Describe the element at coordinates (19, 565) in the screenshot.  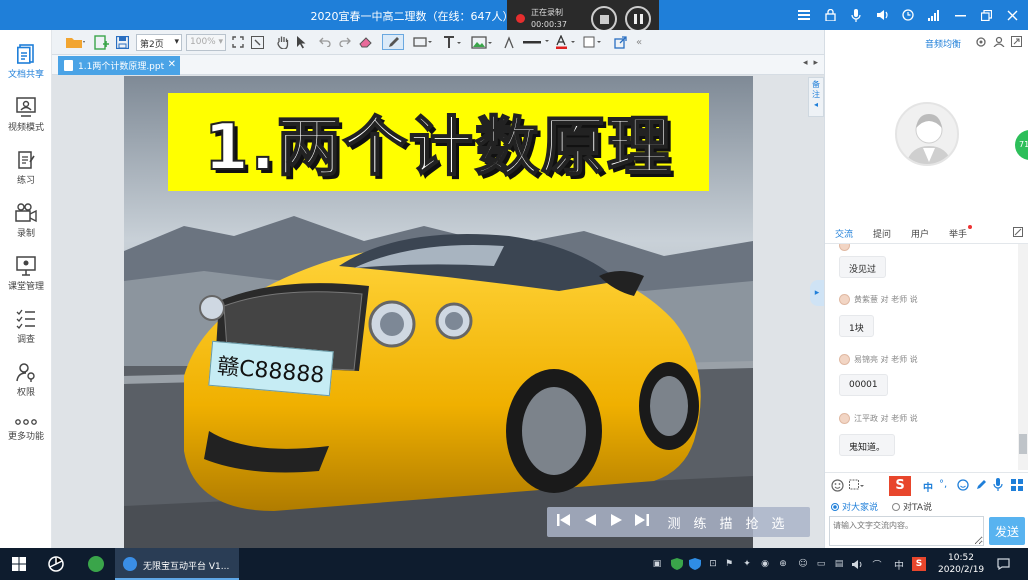
I see `windows-start-icon` at that location.